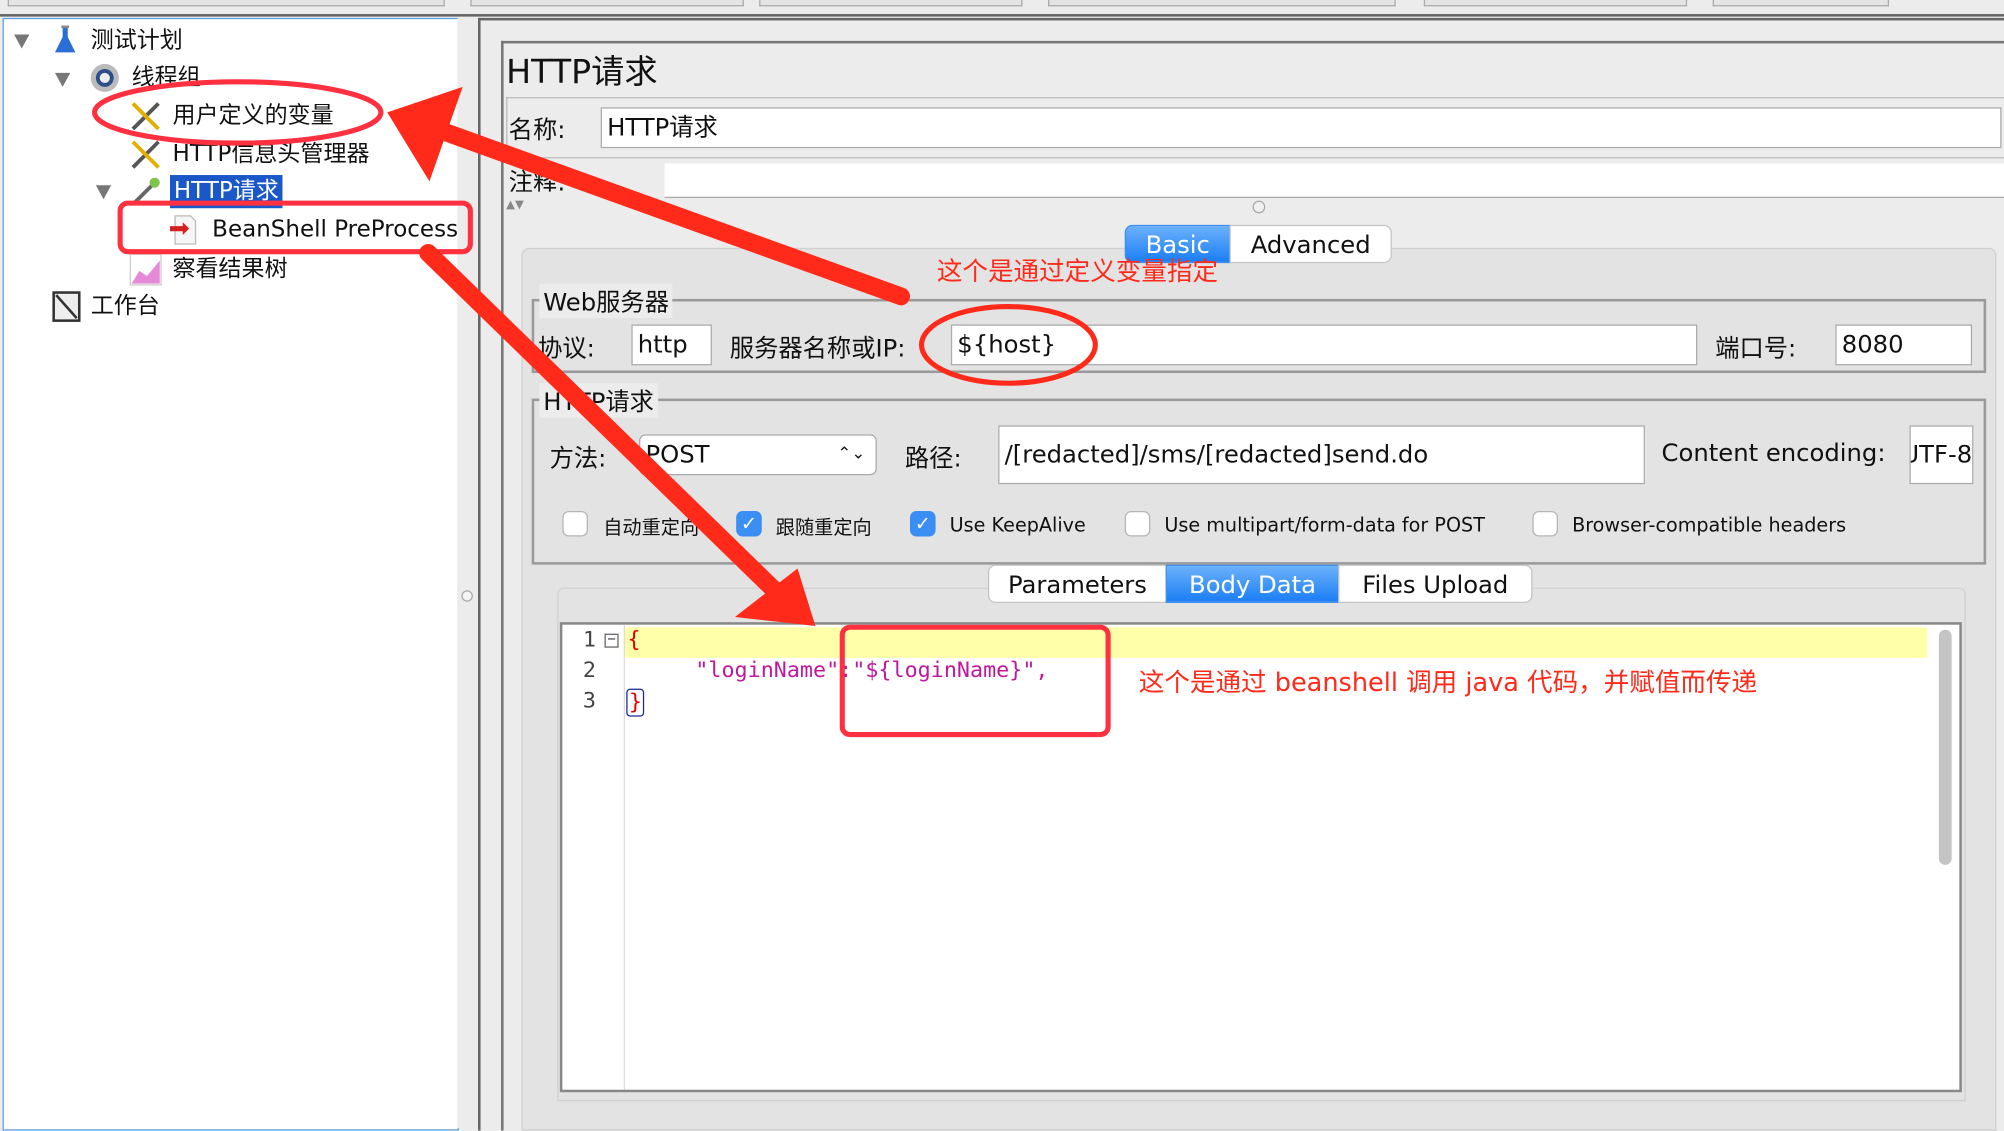 The width and height of the screenshot is (2004, 1131). I want to click on comment-input, so click(1334, 181).